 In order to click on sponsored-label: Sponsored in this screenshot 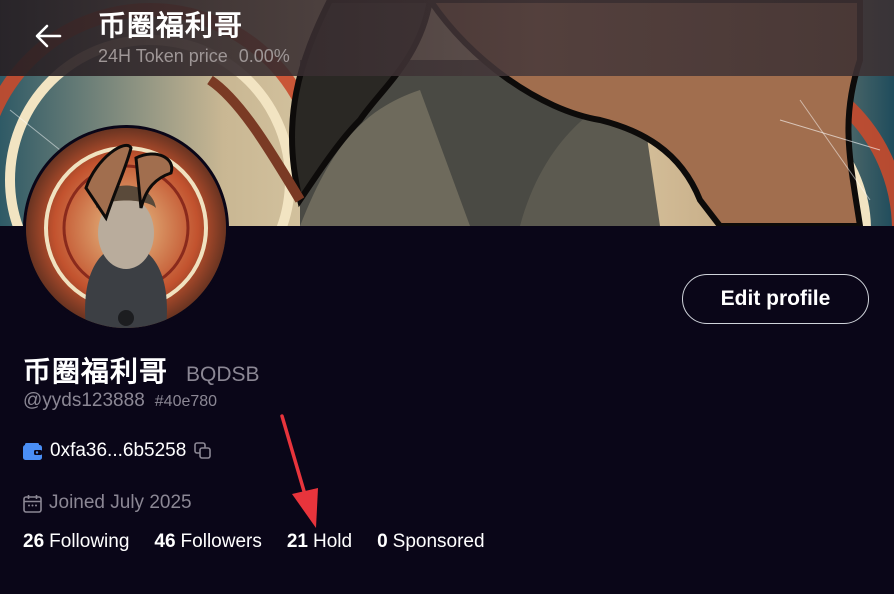, I will do `click(438, 541)`.